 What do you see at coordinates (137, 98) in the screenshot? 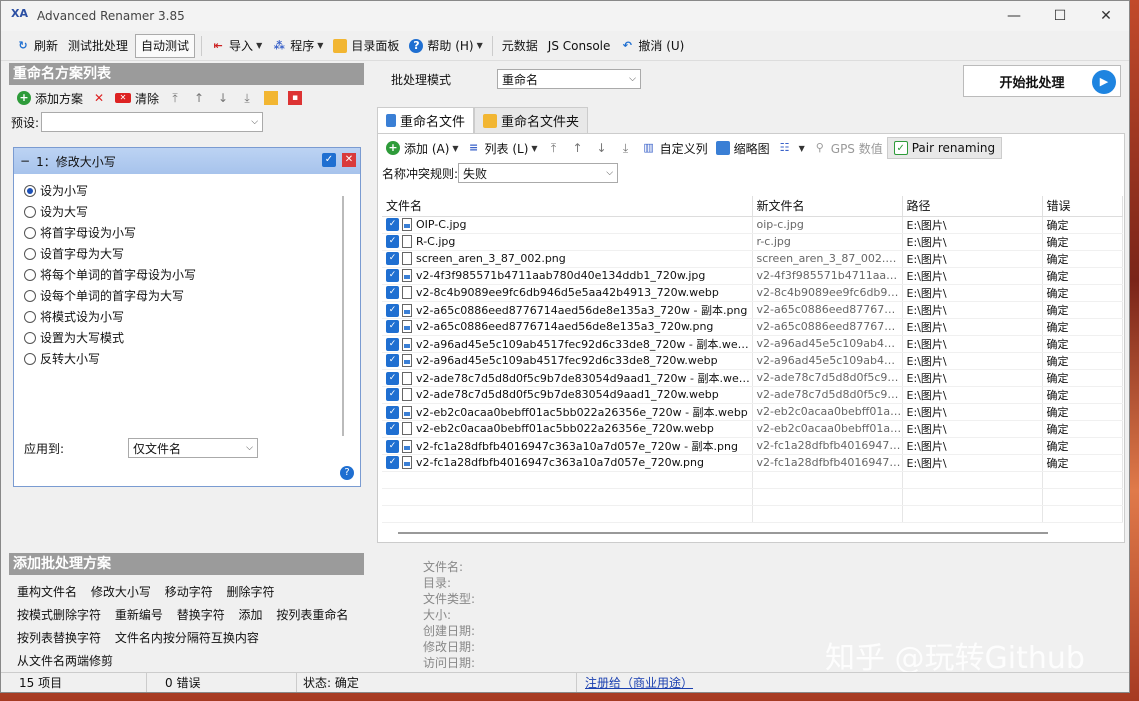
I see `clear-button: ✕ 清除` at bounding box center [137, 98].